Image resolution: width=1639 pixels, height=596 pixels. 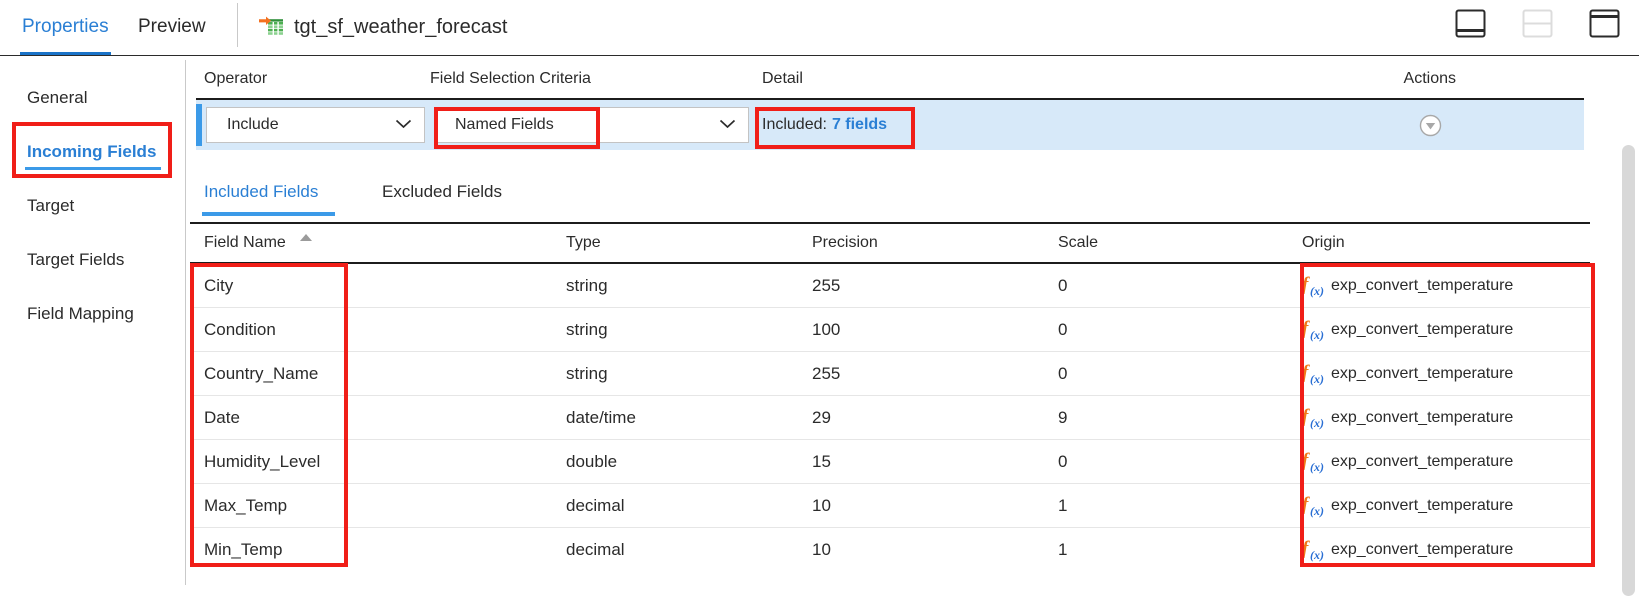 I want to click on cell-type: date/time, so click(x=601, y=417).